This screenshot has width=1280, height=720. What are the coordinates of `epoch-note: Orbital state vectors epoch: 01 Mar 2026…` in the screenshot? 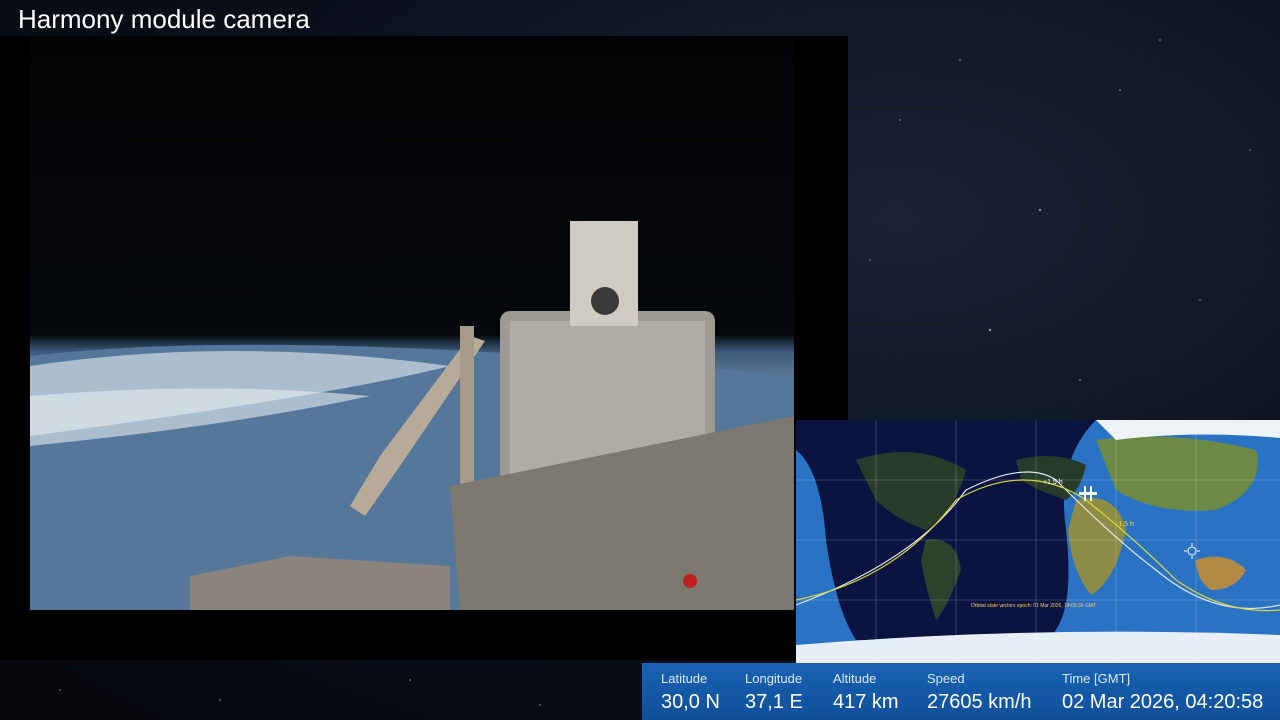 It's located at (1034, 606).